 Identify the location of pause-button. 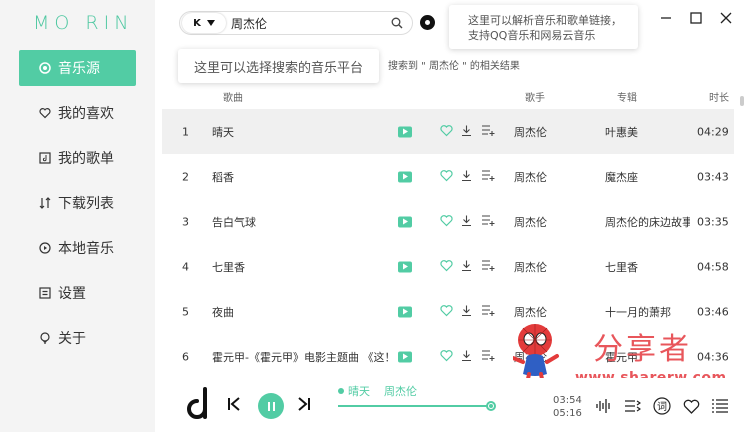
(271, 406).